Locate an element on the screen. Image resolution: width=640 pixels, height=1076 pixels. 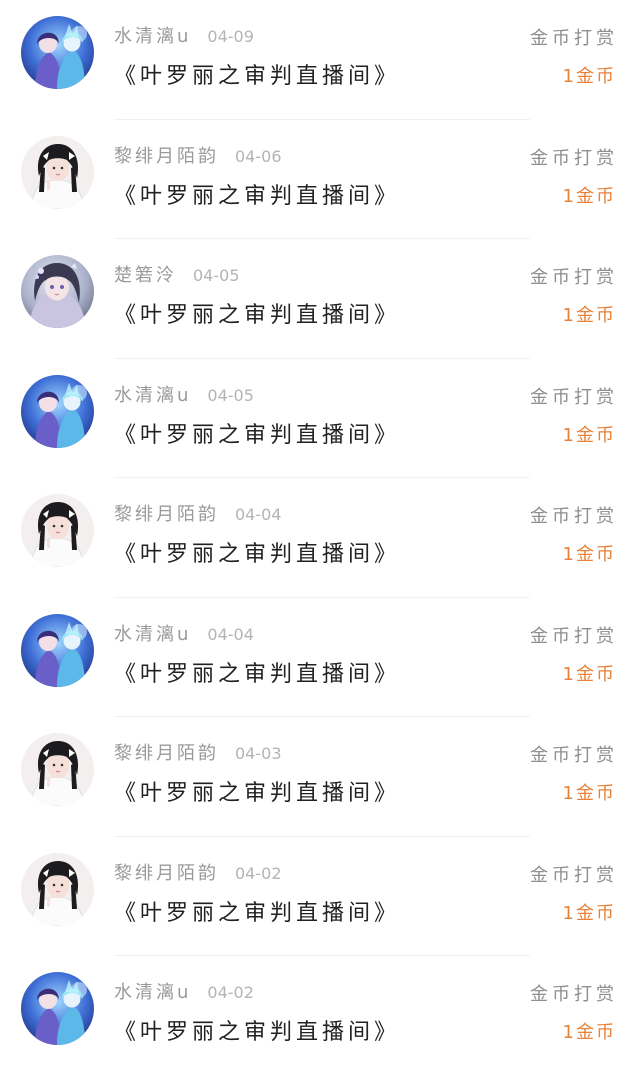
list-item: 黎绯月陌韵 04-06 《叶罗丽之审判直播间》 金币打赏 1金币 is located at coordinates (320, 179).